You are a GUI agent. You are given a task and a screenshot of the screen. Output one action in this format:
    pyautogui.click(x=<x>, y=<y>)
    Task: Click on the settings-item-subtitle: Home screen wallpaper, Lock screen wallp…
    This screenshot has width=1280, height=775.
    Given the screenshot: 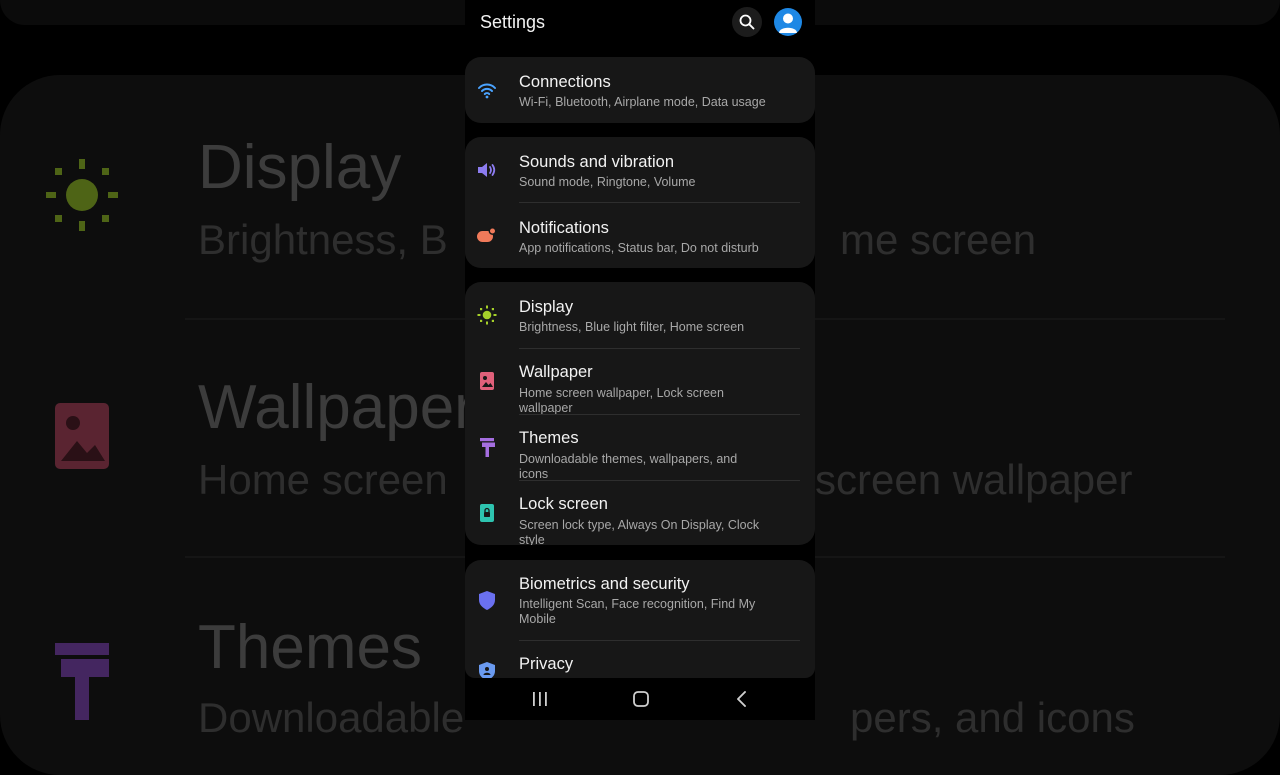 What is the action you would take?
    pyautogui.click(x=621, y=400)
    